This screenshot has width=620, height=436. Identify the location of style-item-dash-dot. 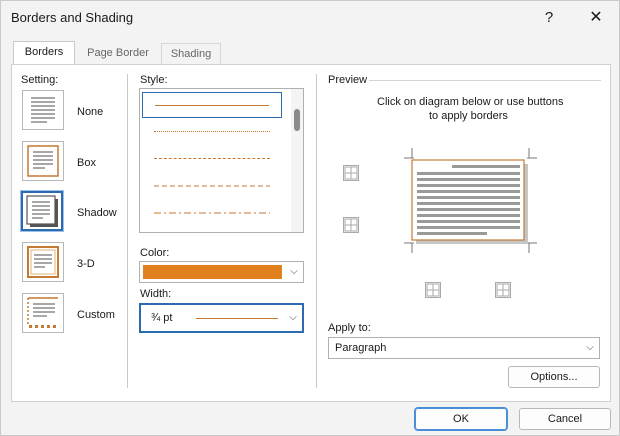
(212, 213).